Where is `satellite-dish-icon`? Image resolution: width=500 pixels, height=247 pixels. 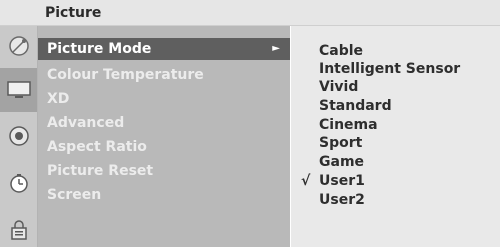
satellite-dish-icon is located at coordinates (18, 46).